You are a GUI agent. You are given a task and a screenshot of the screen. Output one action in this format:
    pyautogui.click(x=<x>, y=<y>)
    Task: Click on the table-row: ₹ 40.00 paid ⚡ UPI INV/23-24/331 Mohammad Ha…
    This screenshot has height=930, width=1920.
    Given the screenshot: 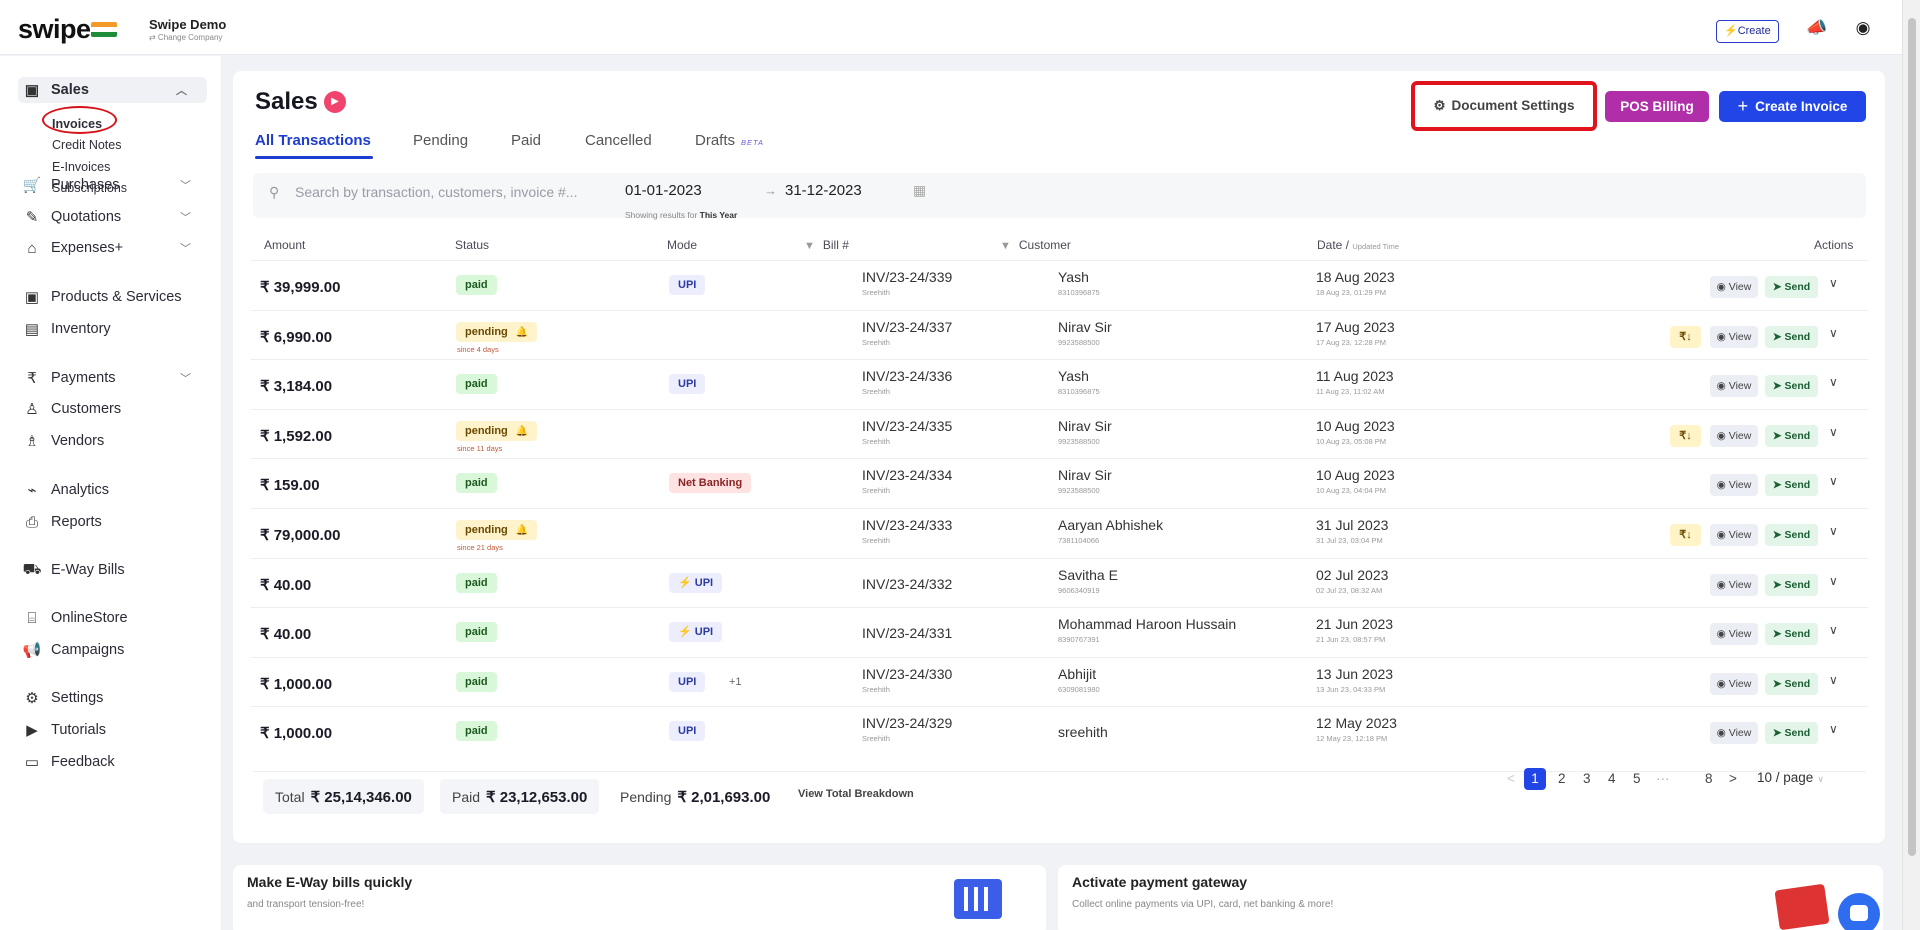 What is the action you would take?
    pyautogui.click(x=1059, y=632)
    